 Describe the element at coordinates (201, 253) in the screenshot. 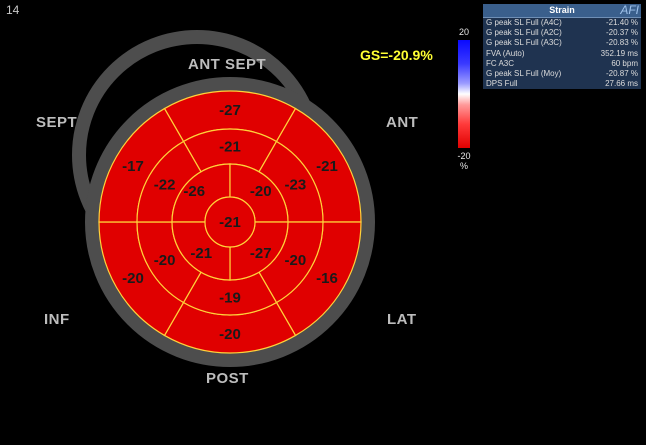

I see `apical-segment-value: -21` at that location.